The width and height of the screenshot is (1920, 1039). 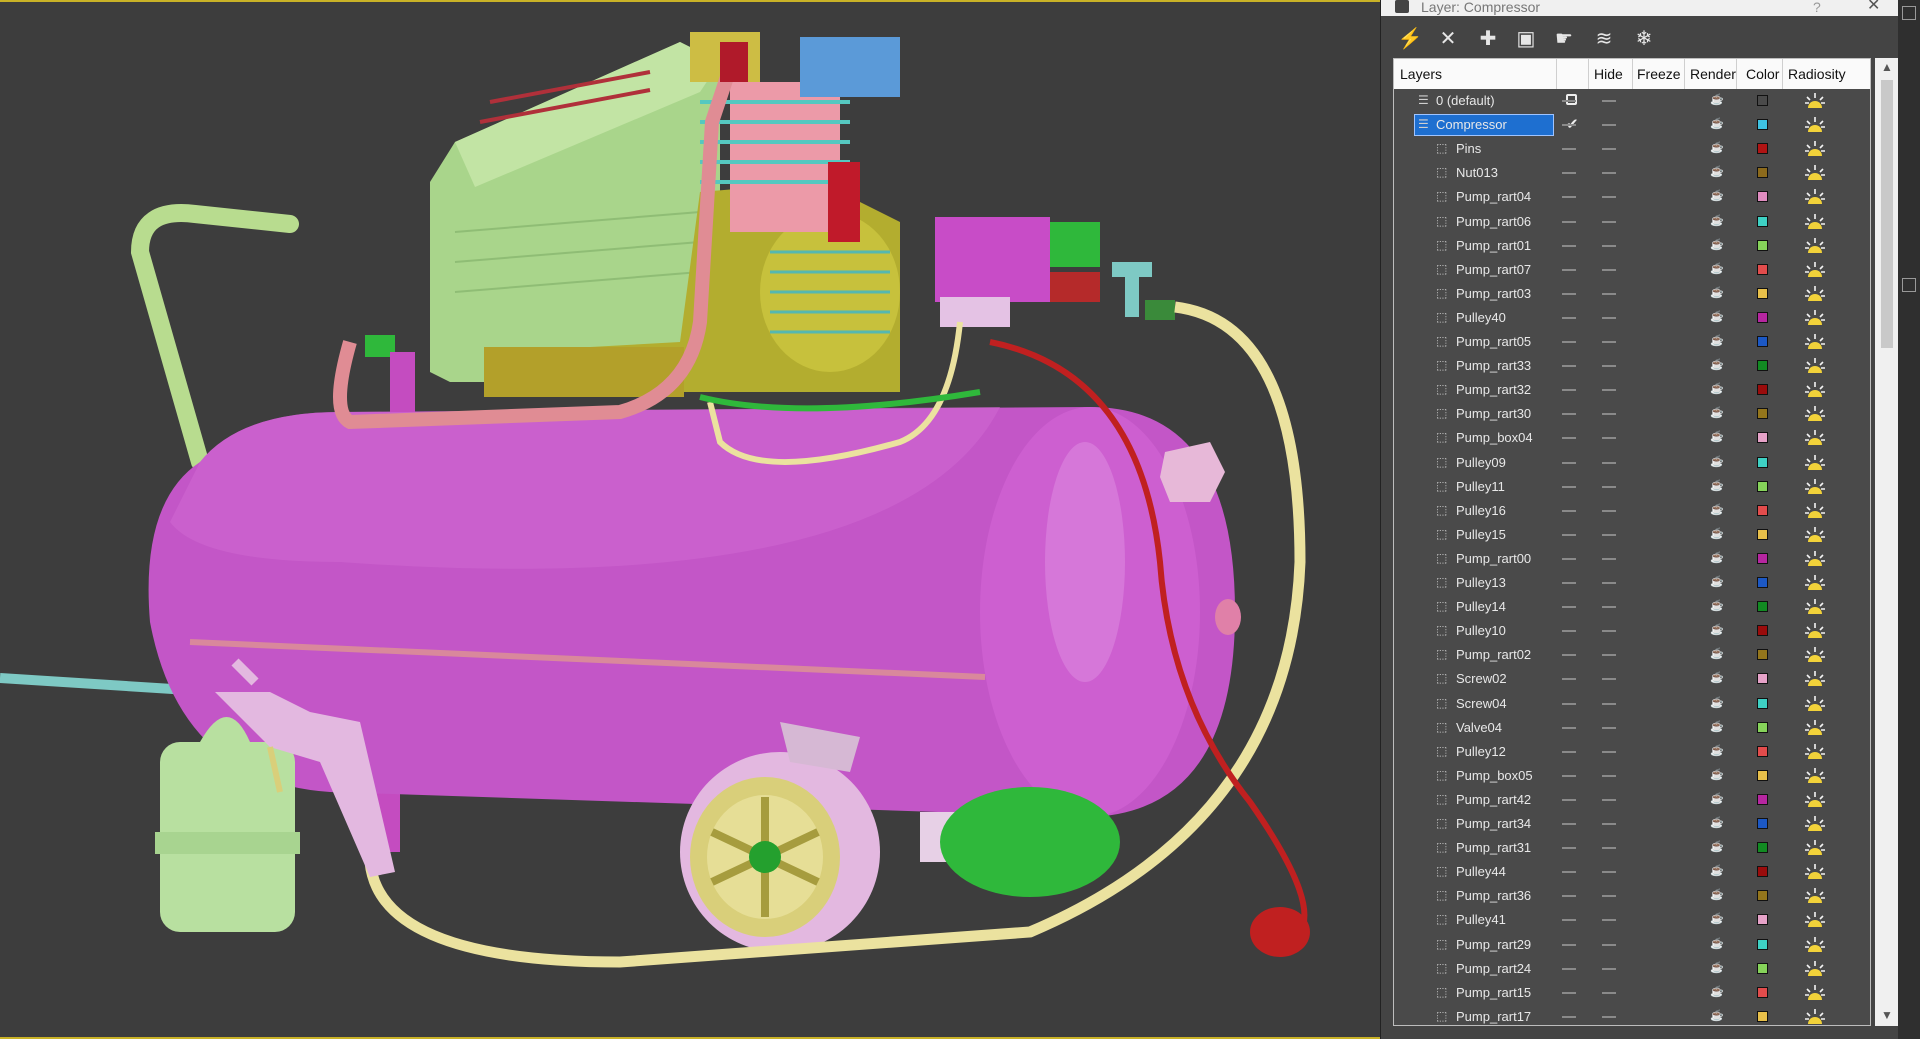 What do you see at coordinates (1817, 7) in the screenshot?
I see `help-button: ?` at bounding box center [1817, 7].